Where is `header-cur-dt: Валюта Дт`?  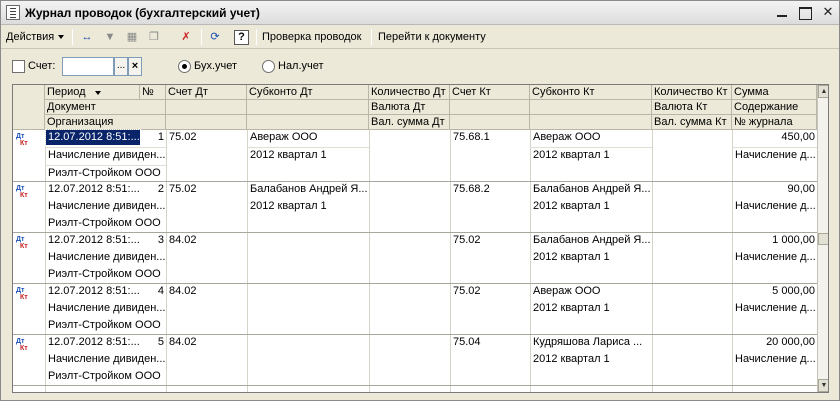 header-cur-dt: Валюта Дт is located at coordinates (409, 107).